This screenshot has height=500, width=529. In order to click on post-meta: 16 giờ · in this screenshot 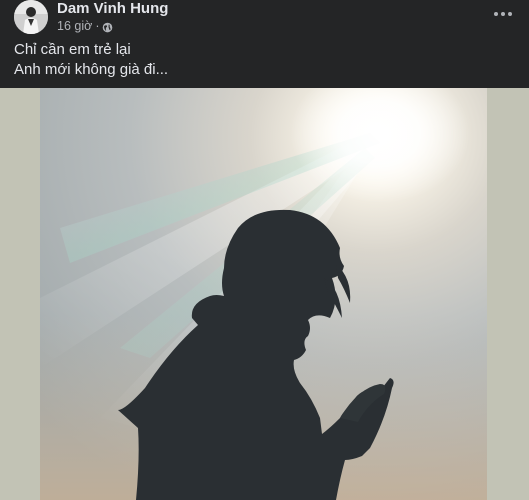, I will do `click(85, 26)`.